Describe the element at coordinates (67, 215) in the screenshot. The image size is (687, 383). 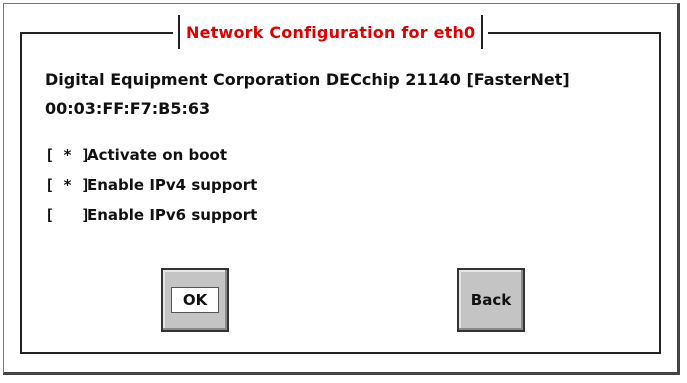
I see `checkbox-indicator: [ ]` at that location.